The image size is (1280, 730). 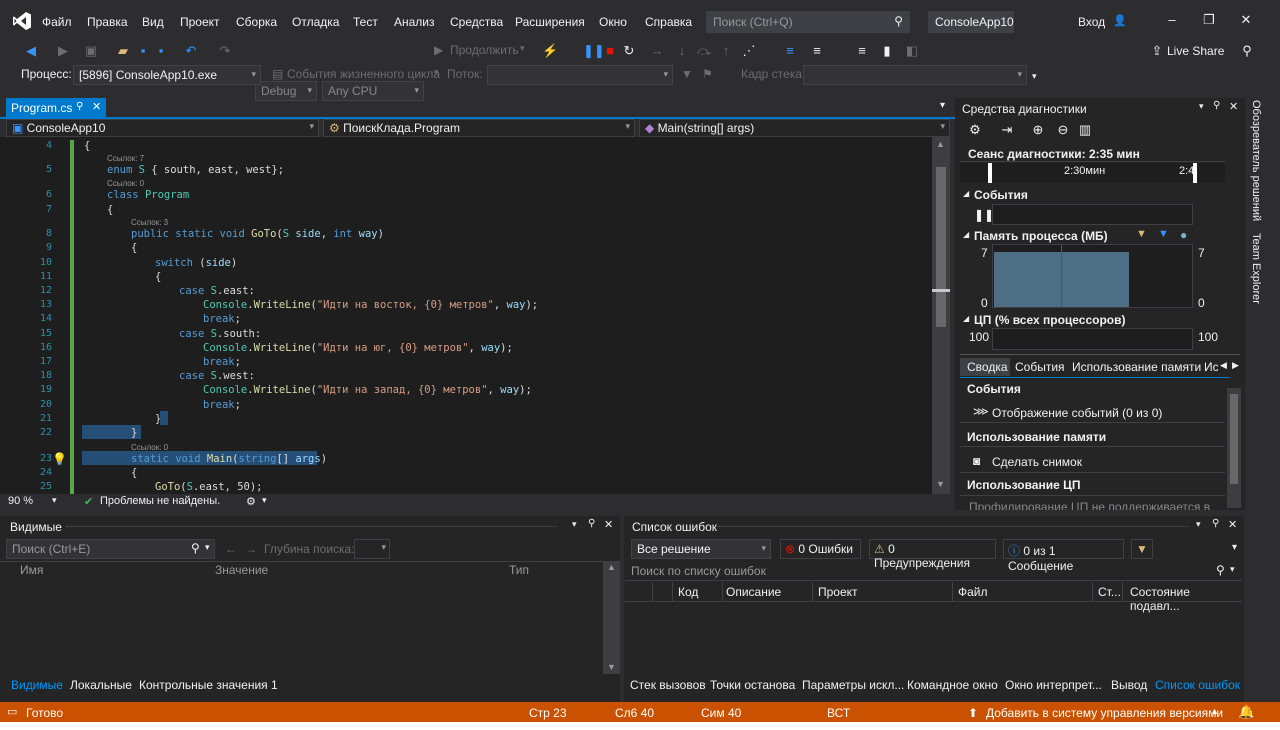 What do you see at coordinates (20, 501) in the screenshot?
I see `zoom-level: 90 %` at bounding box center [20, 501].